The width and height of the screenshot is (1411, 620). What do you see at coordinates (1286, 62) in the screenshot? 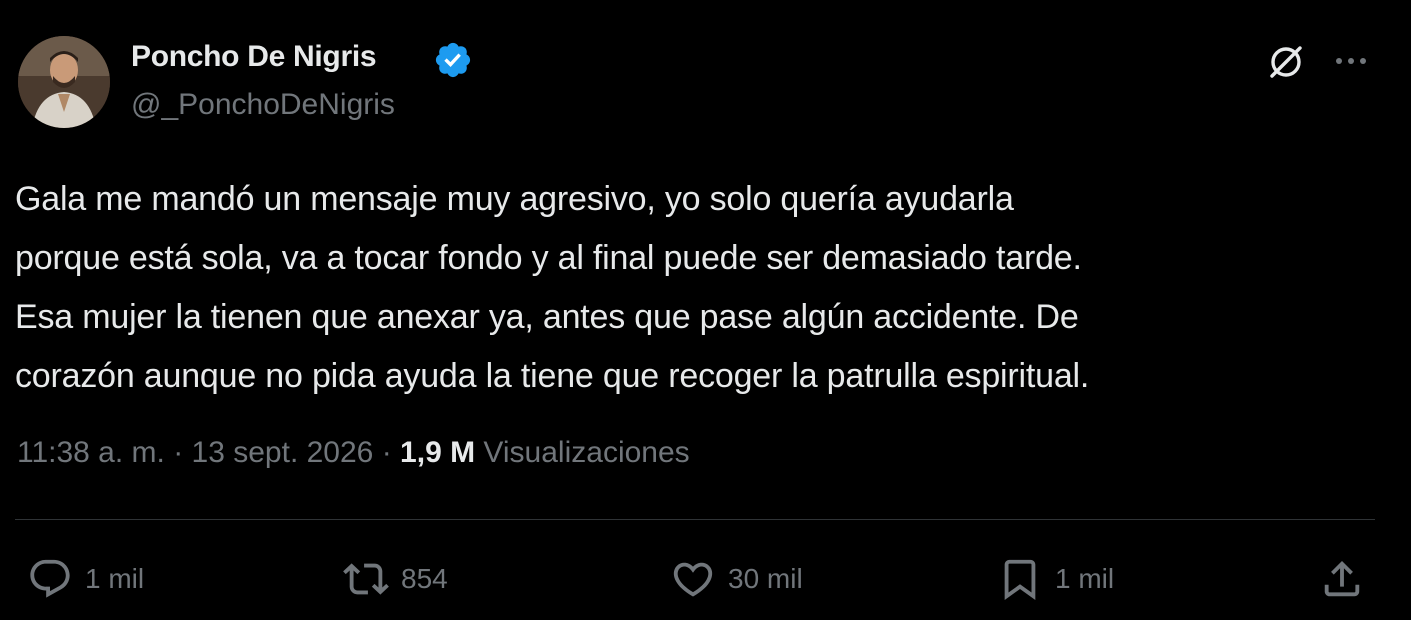
I see `grok-icon` at bounding box center [1286, 62].